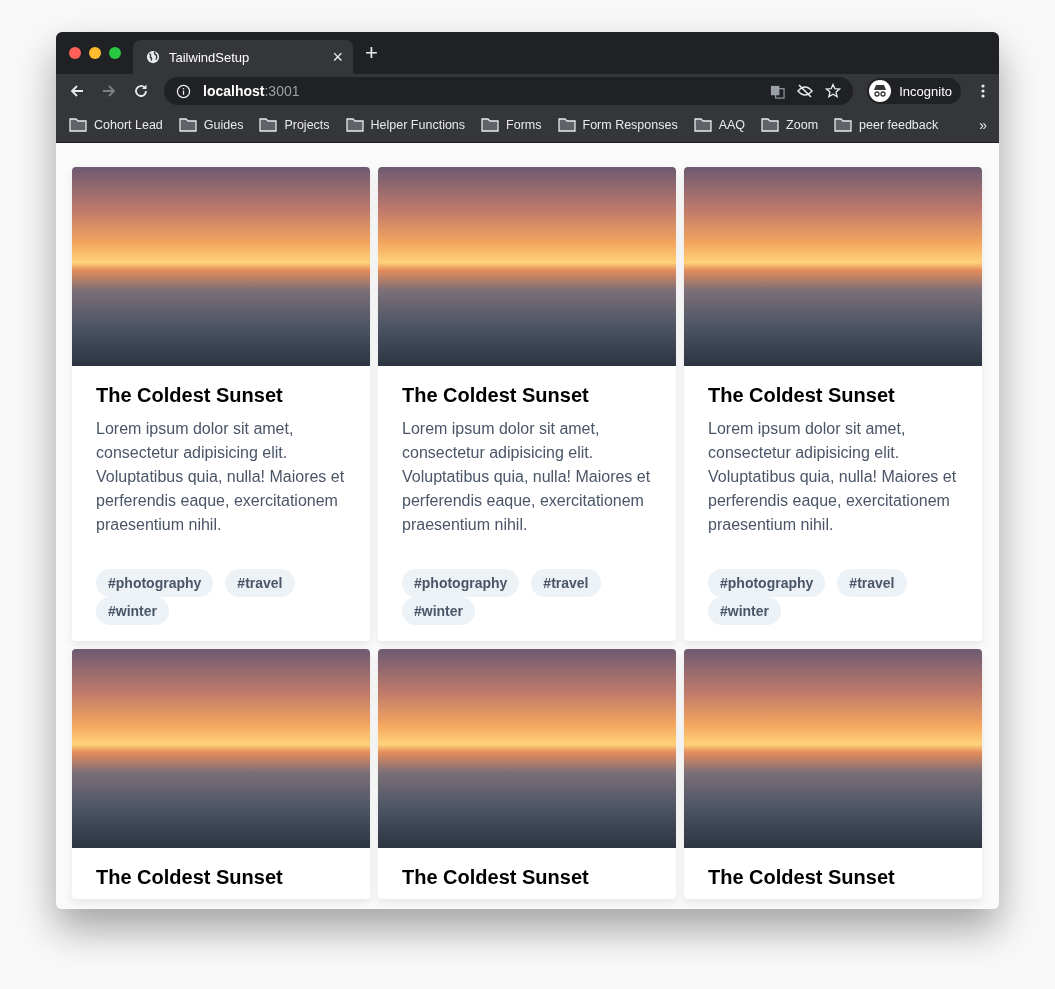 The height and width of the screenshot is (989, 1055). What do you see at coordinates (405, 125) in the screenshot?
I see `bookmark-folder: Helper Functions` at bounding box center [405, 125].